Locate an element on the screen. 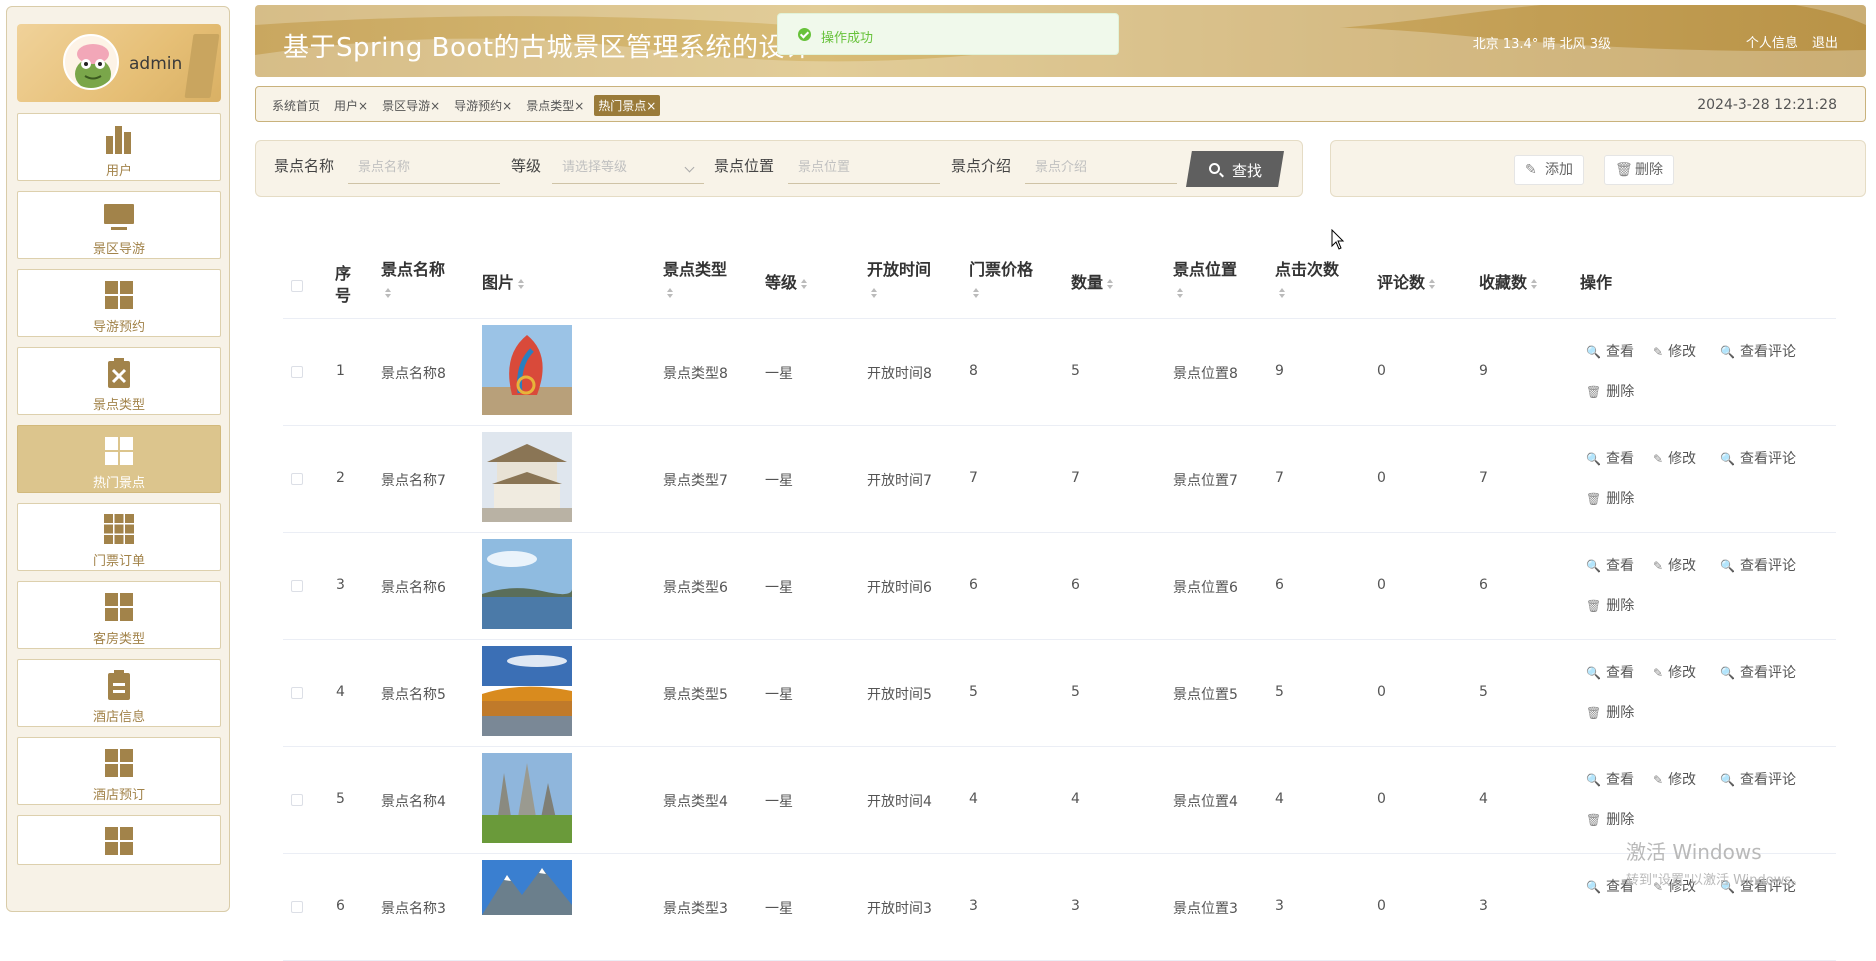  col-favs: 收藏数 is located at coordinates (1508, 283).